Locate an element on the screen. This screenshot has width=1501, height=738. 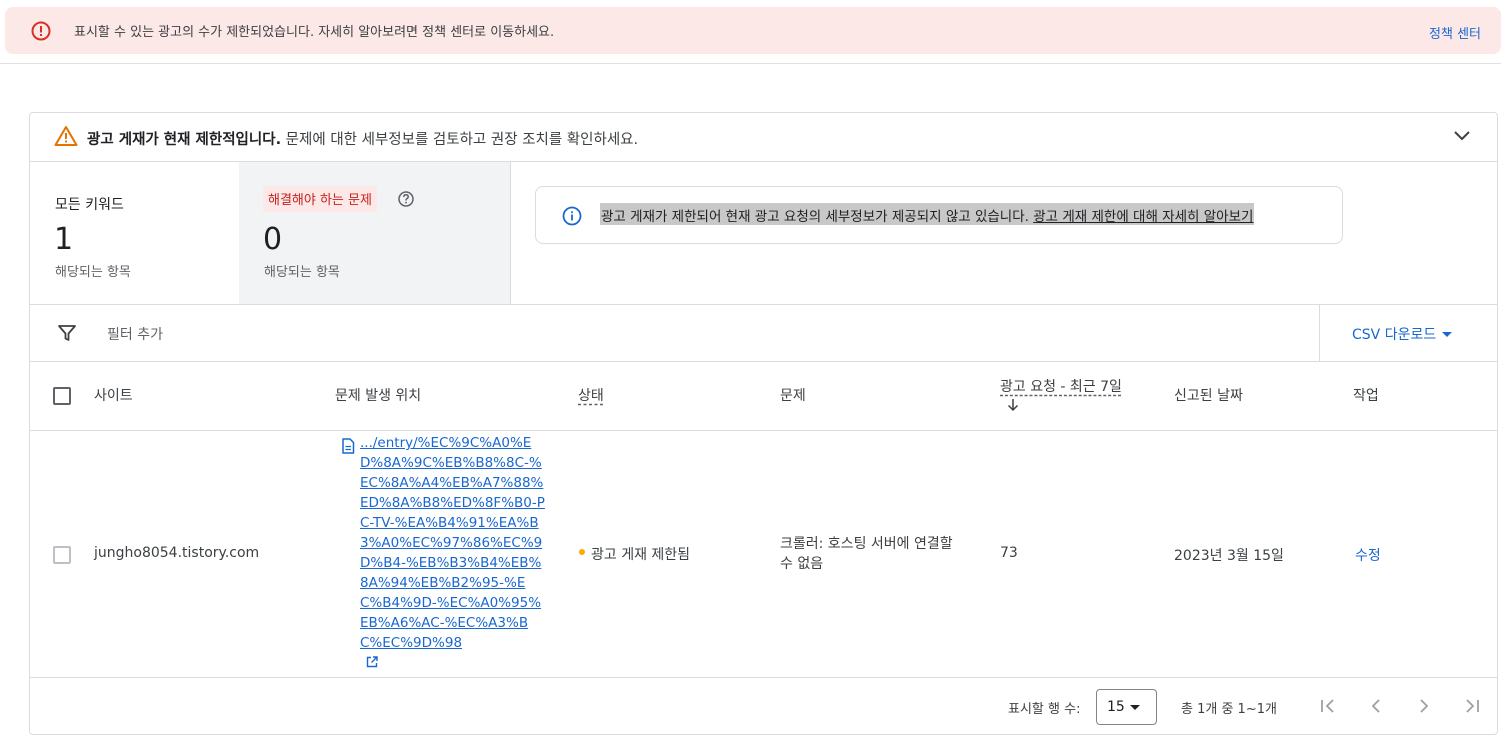
row-status: 광고 게재 제한됨 is located at coordinates (641, 555).